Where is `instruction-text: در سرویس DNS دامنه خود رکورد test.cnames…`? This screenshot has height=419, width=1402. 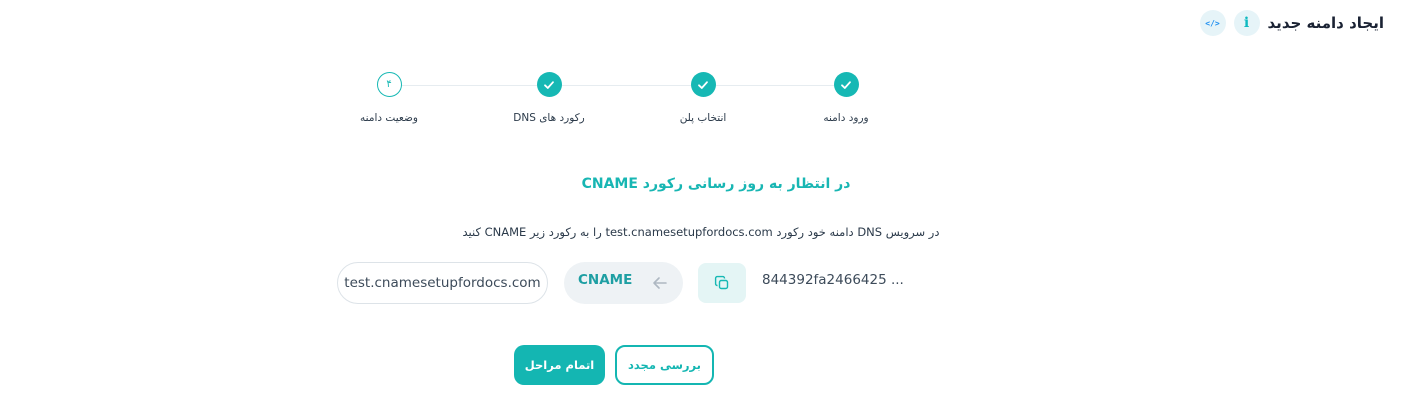
instruction-text: در سرویس DNS دامنه خود رکورد test.cnames… is located at coordinates (701, 232).